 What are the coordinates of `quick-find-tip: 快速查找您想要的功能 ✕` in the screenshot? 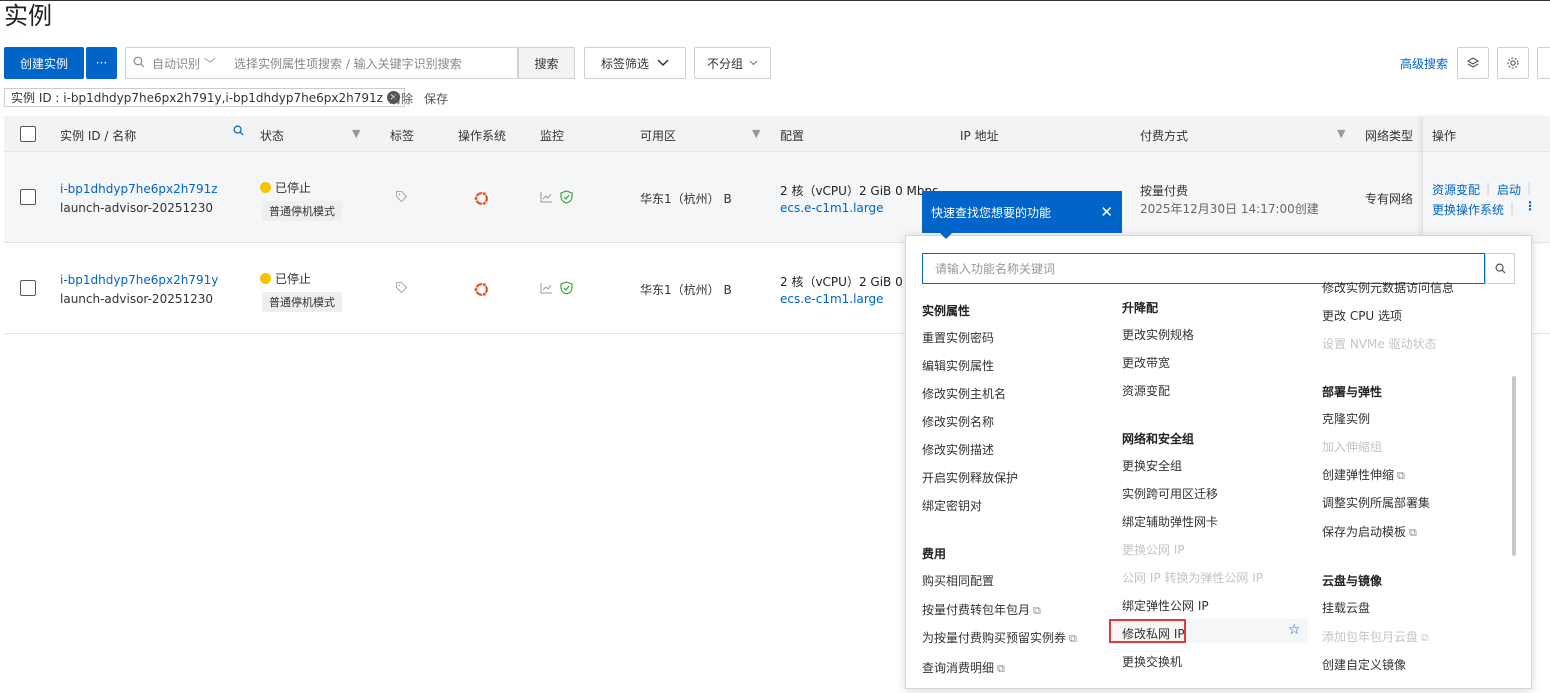 It's located at (1022, 215).